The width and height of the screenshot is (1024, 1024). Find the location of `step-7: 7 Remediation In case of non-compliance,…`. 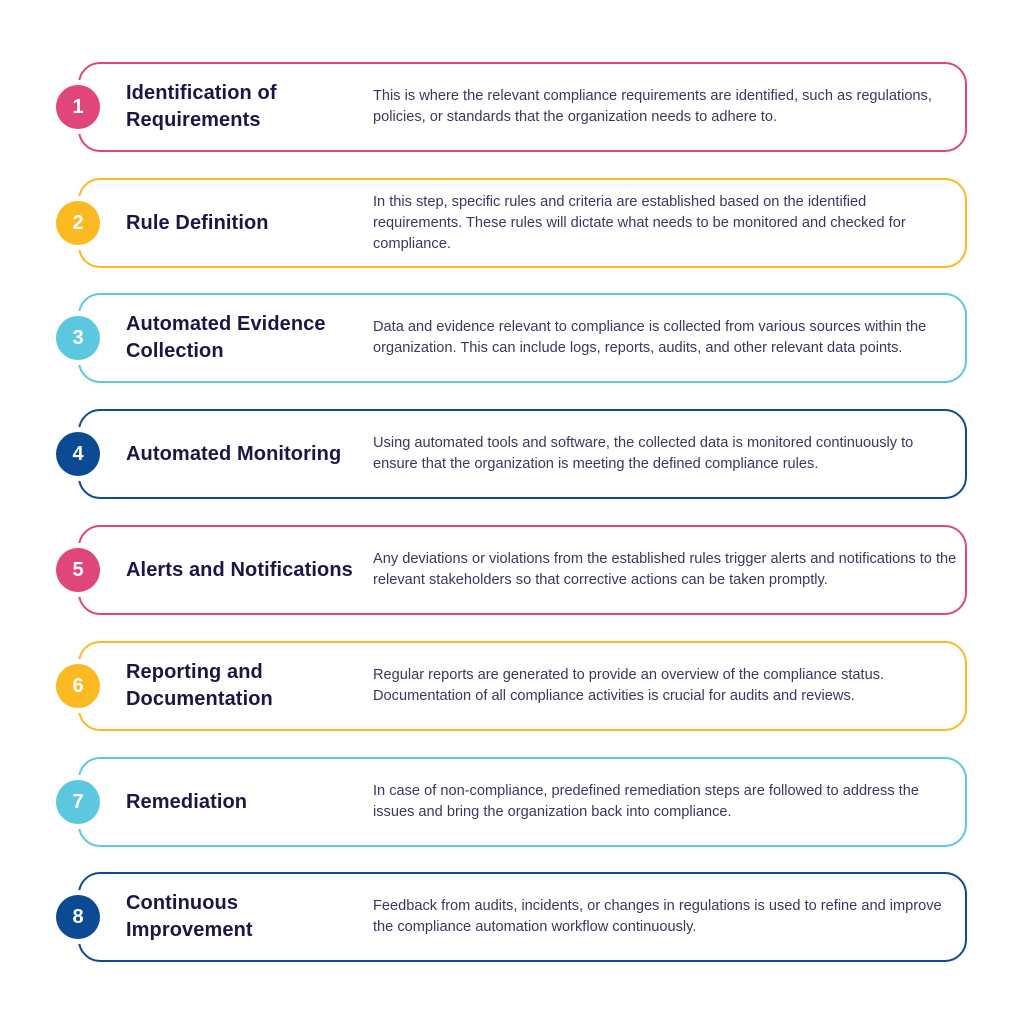

step-7: 7 Remediation In case of non-compliance,… is located at coordinates (512, 803).